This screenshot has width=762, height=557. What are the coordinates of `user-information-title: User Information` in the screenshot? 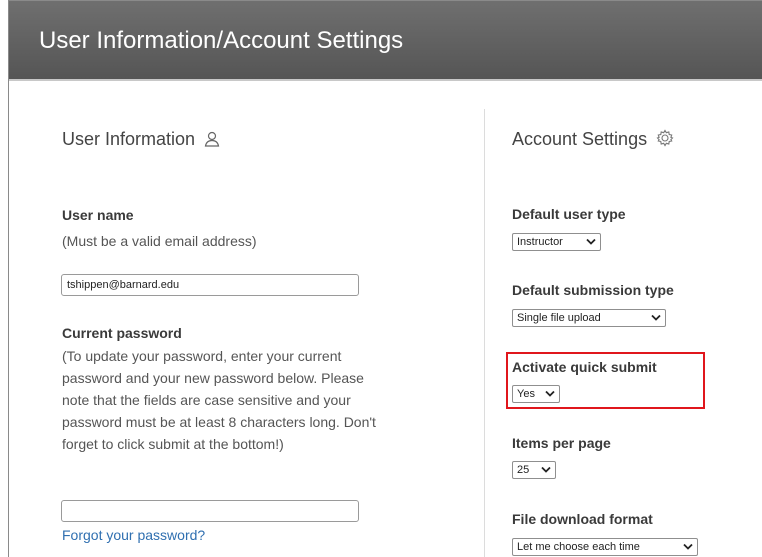 It's located at (129, 139).